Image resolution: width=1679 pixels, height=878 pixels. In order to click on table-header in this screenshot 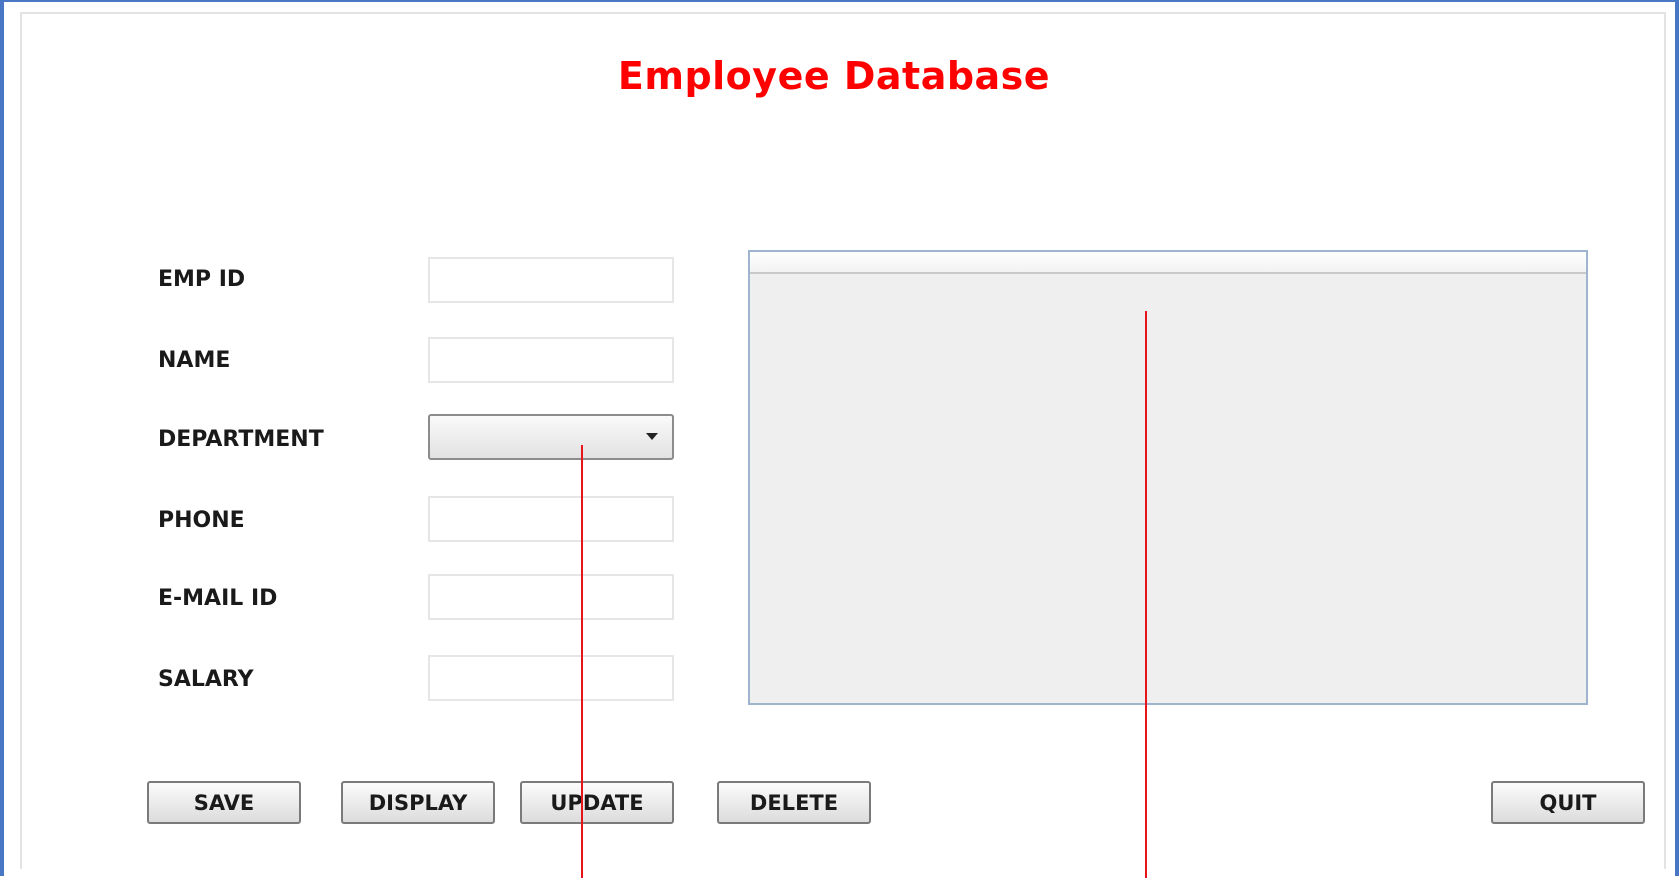, I will do `click(1168, 263)`.